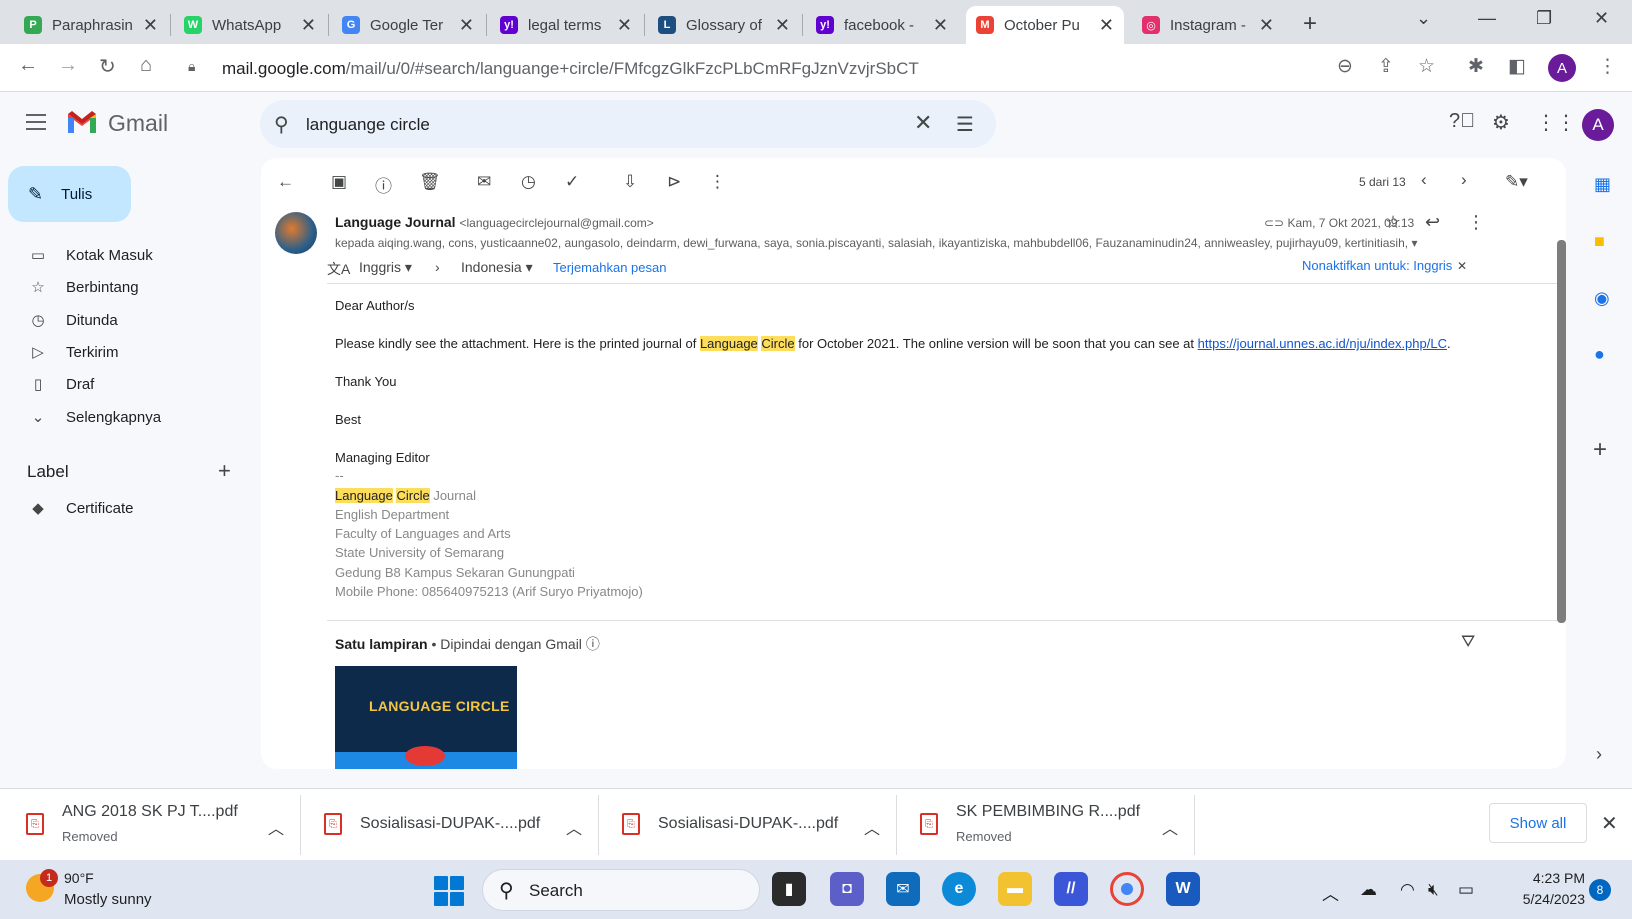  Describe the element at coordinates (426, 717) in the screenshot. I see `attachment-thumbnail: LANGUAGE CIRCLE` at that location.